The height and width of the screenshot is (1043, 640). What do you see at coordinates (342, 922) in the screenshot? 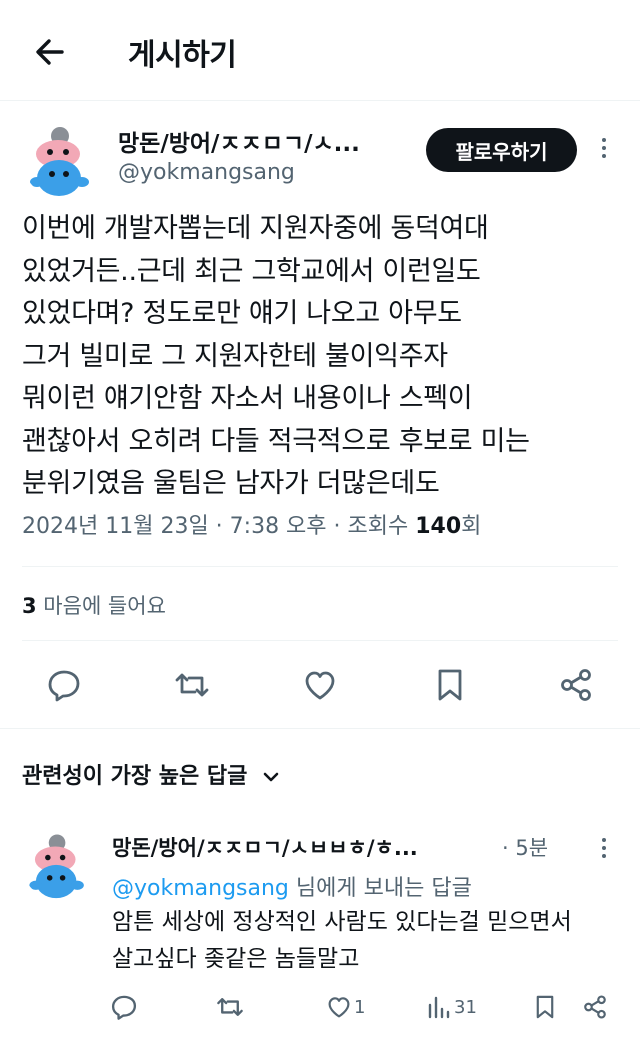
I see `reply-line: 암튼 세상에 정상적인 사람도 있다는걸 믿으면서` at bounding box center [342, 922].